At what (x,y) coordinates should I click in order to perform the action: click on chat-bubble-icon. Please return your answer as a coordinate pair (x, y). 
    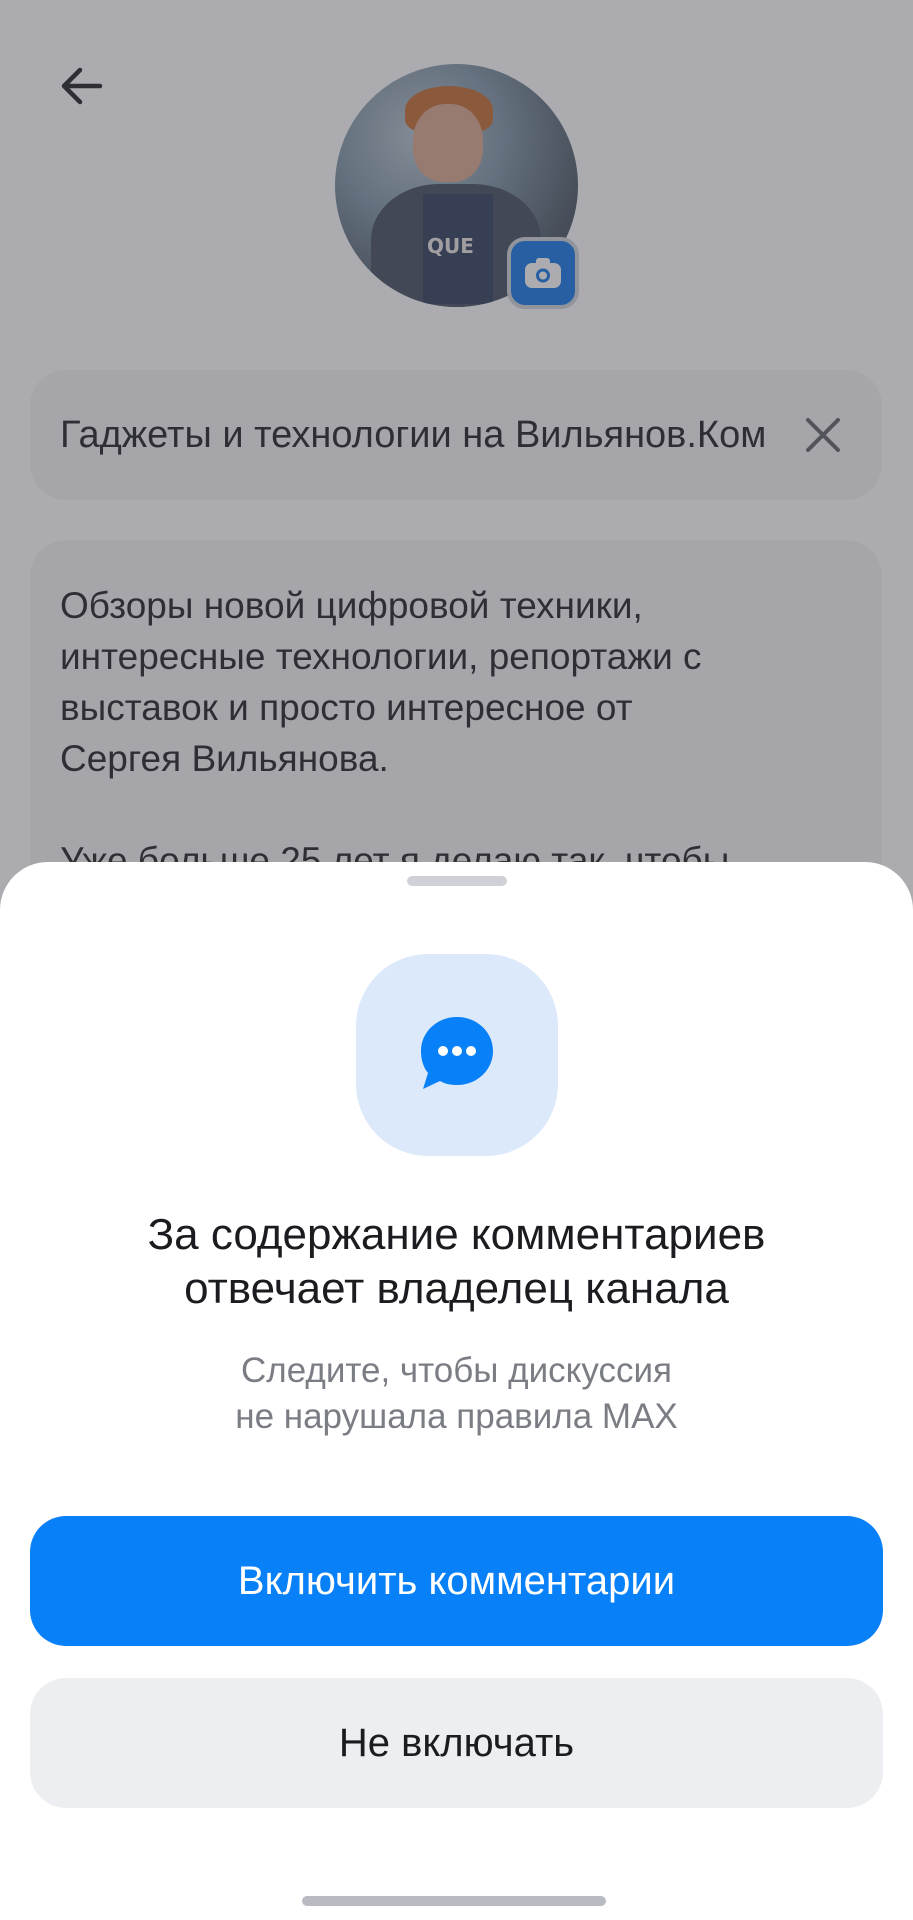
    Looking at the image, I should click on (457, 1053).